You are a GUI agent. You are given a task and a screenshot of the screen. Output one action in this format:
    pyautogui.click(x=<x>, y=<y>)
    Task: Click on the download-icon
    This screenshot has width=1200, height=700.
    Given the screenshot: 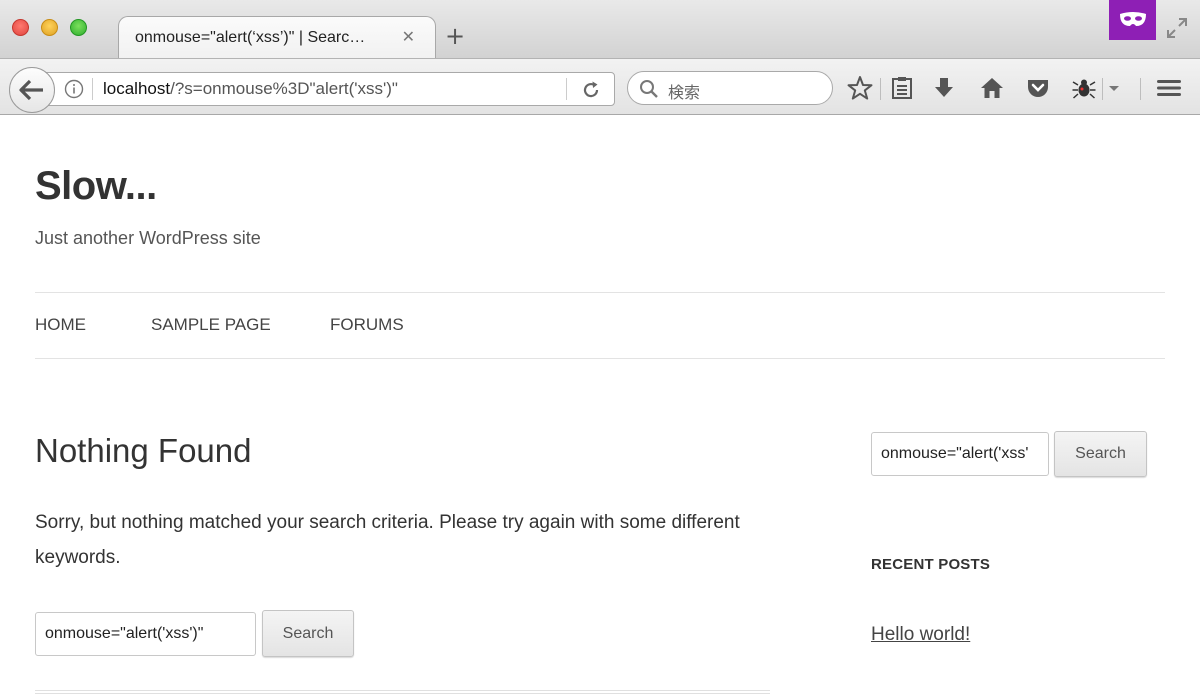 What is the action you would take?
    pyautogui.click(x=944, y=88)
    